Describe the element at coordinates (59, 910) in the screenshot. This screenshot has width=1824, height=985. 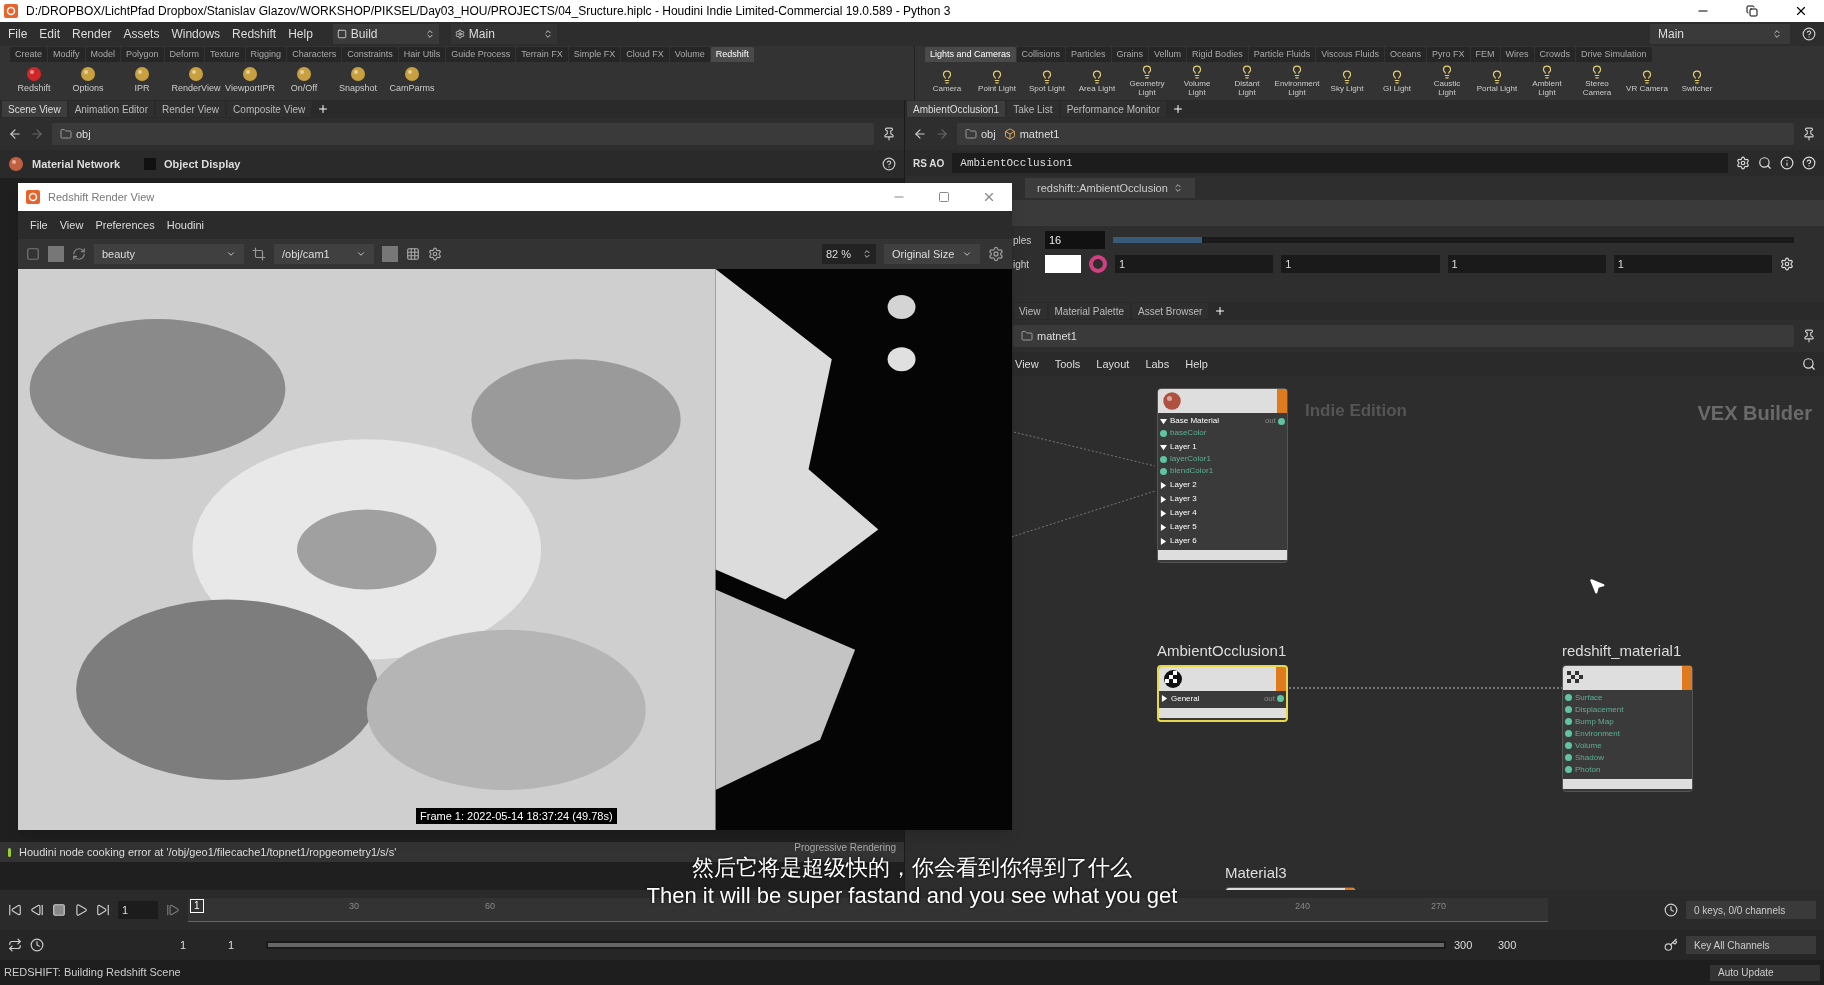
I see `stop-icon` at that location.